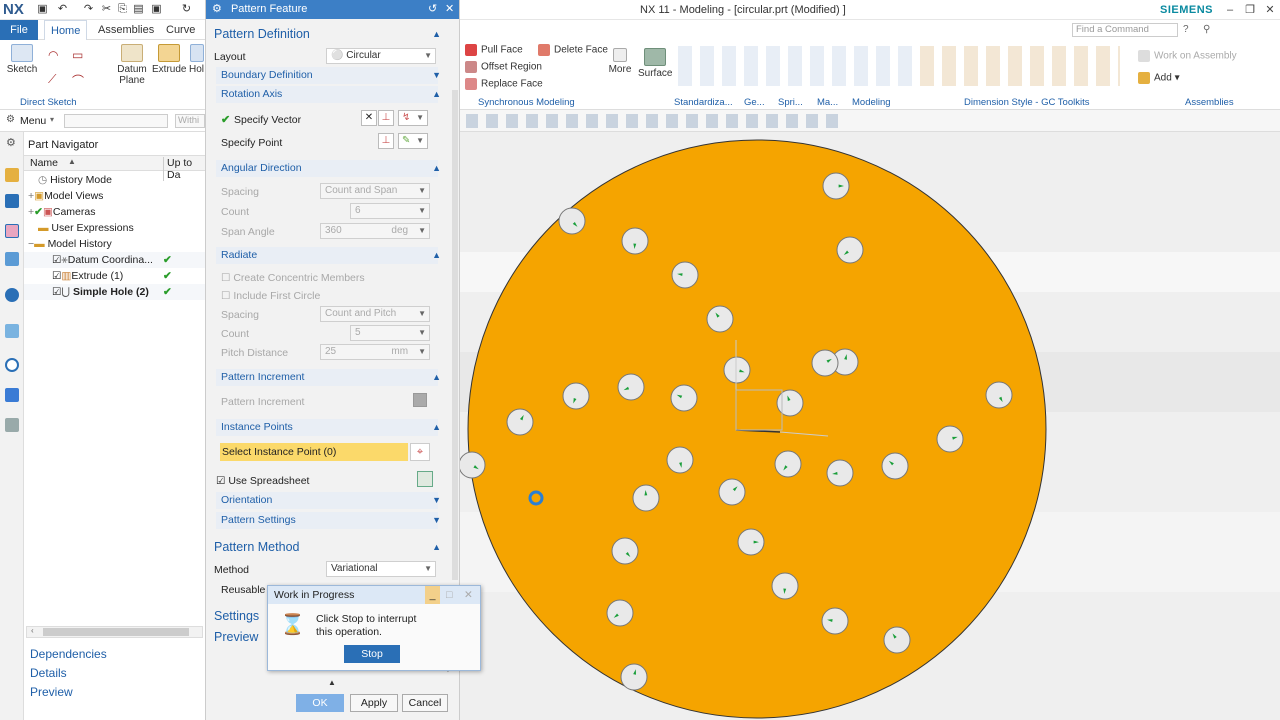 This screenshot has height=720, width=1280. Describe the element at coordinates (12, 331) in the screenshot. I see `web-browser-icon` at that location.